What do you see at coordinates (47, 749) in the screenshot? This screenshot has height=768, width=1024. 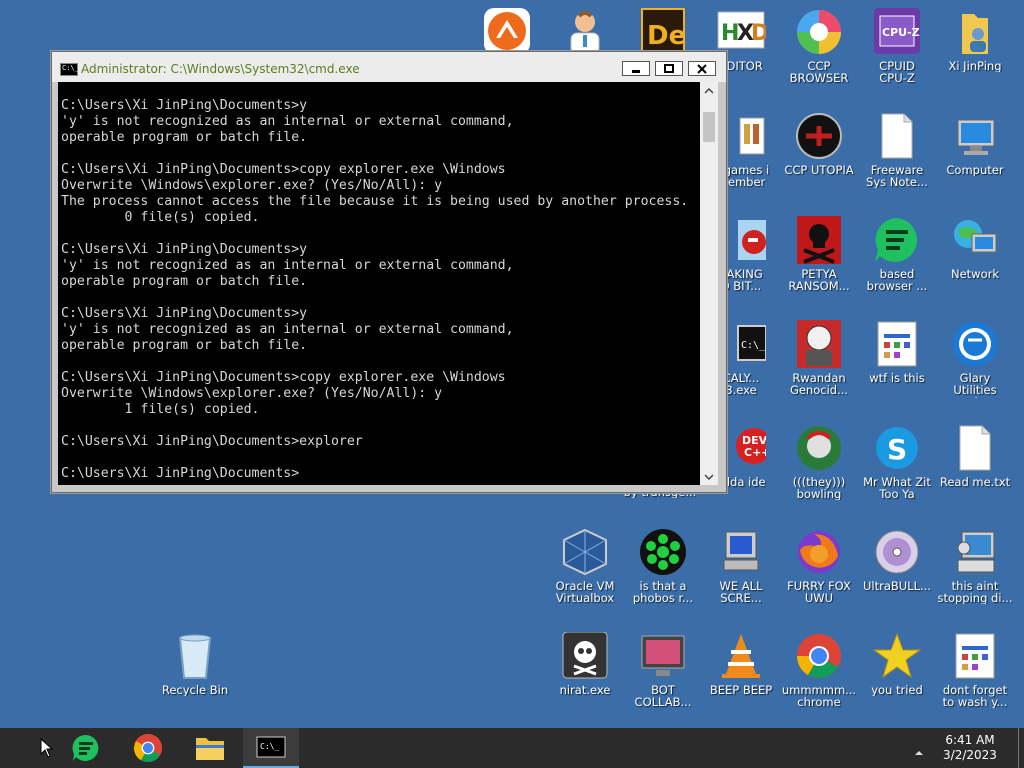 I see `mouse-cursor-icon` at bounding box center [47, 749].